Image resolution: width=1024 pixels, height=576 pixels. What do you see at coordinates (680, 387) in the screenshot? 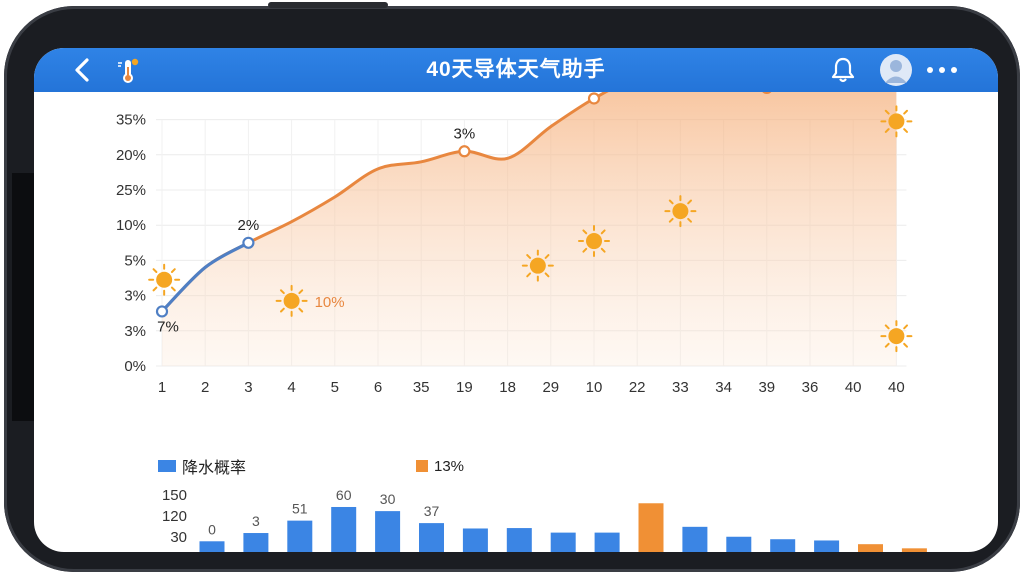
I see `x-tick-label: 33` at bounding box center [680, 387].